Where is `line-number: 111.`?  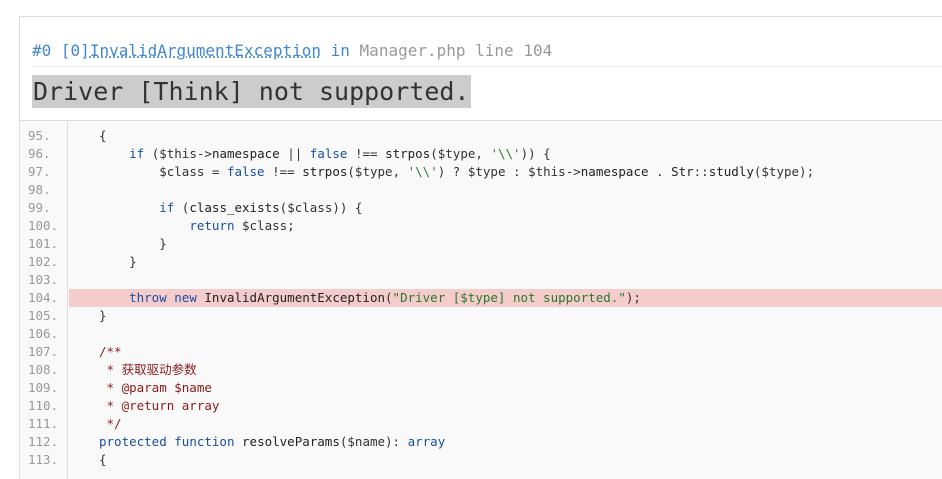 line-number: 111. is located at coordinates (43, 423).